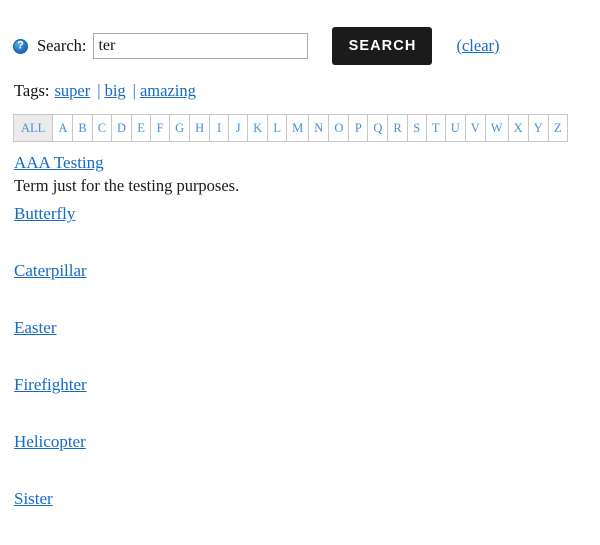  Describe the element at coordinates (62, 45) in the screenshot. I see `search-label: Search:` at that location.